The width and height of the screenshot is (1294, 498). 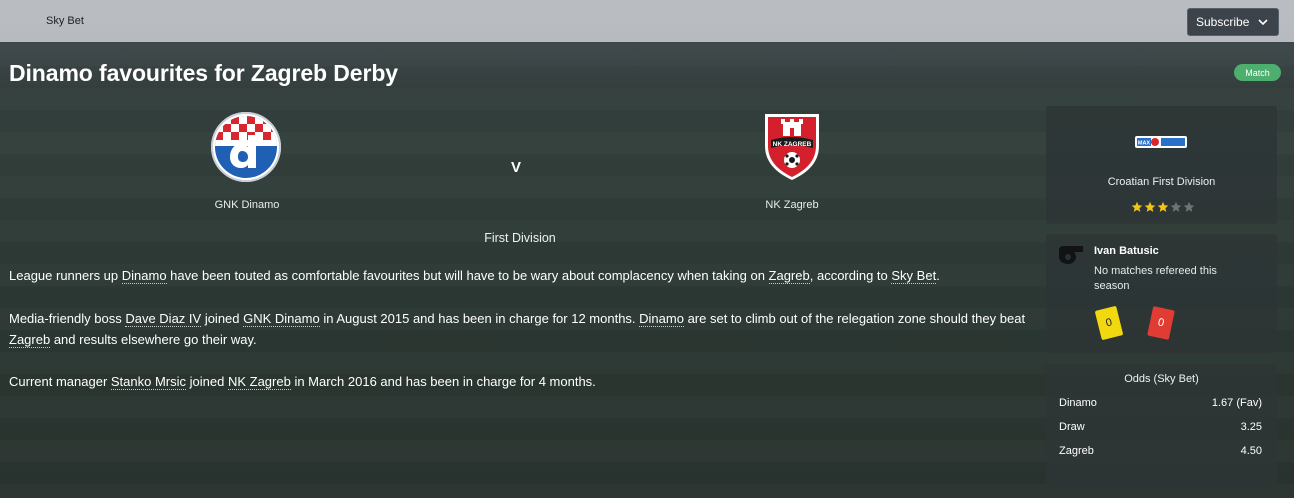 I want to click on paragraph-text: ., so click(x=938, y=275).